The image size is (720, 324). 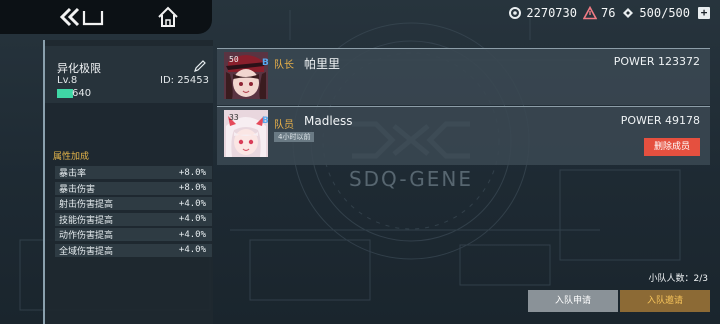 What do you see at coordinates (73, 174) in the screenshot?
I see `attribute-name: 暴击率` at bounding box center [73, 174].